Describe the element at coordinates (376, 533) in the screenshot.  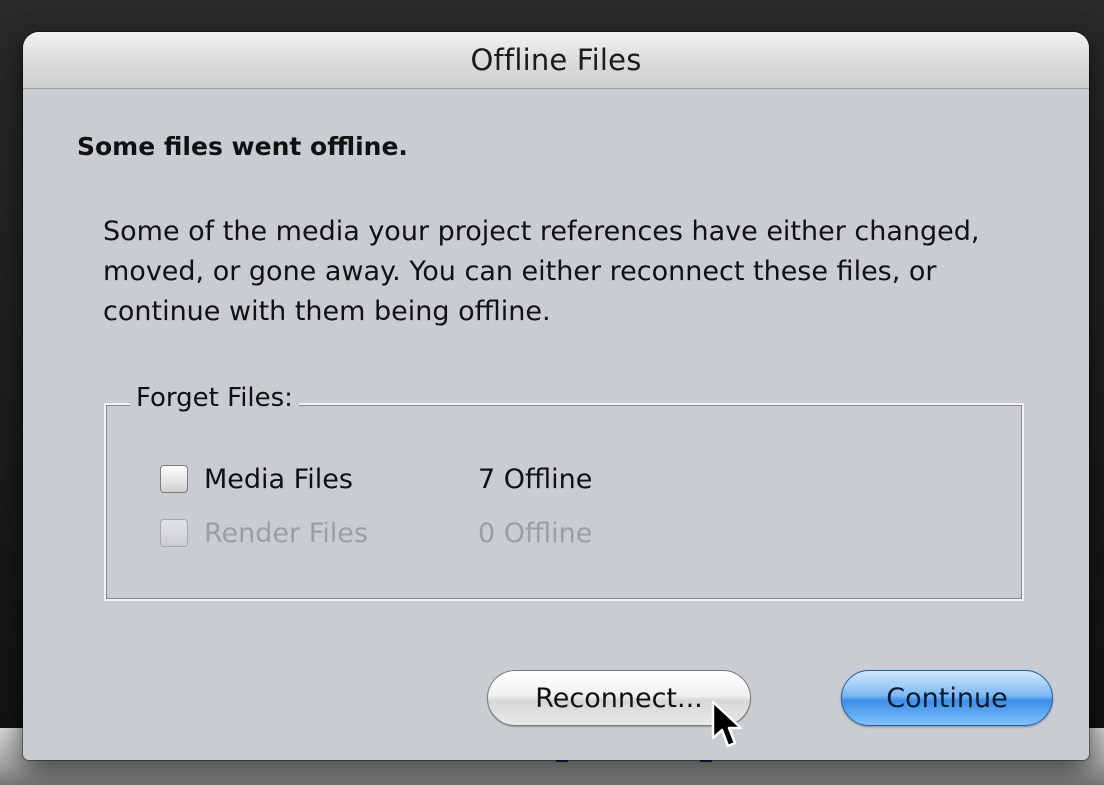
I see `render-files-row: Render Files 0 Offline` at that location.